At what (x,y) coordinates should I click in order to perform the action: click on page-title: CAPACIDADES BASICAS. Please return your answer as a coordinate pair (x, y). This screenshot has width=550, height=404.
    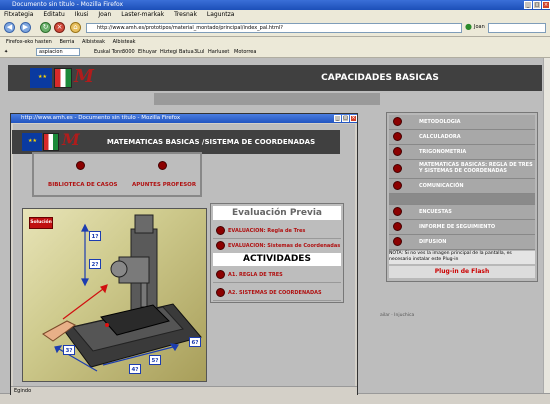
    Looking at the image, I should click on (380, 78).